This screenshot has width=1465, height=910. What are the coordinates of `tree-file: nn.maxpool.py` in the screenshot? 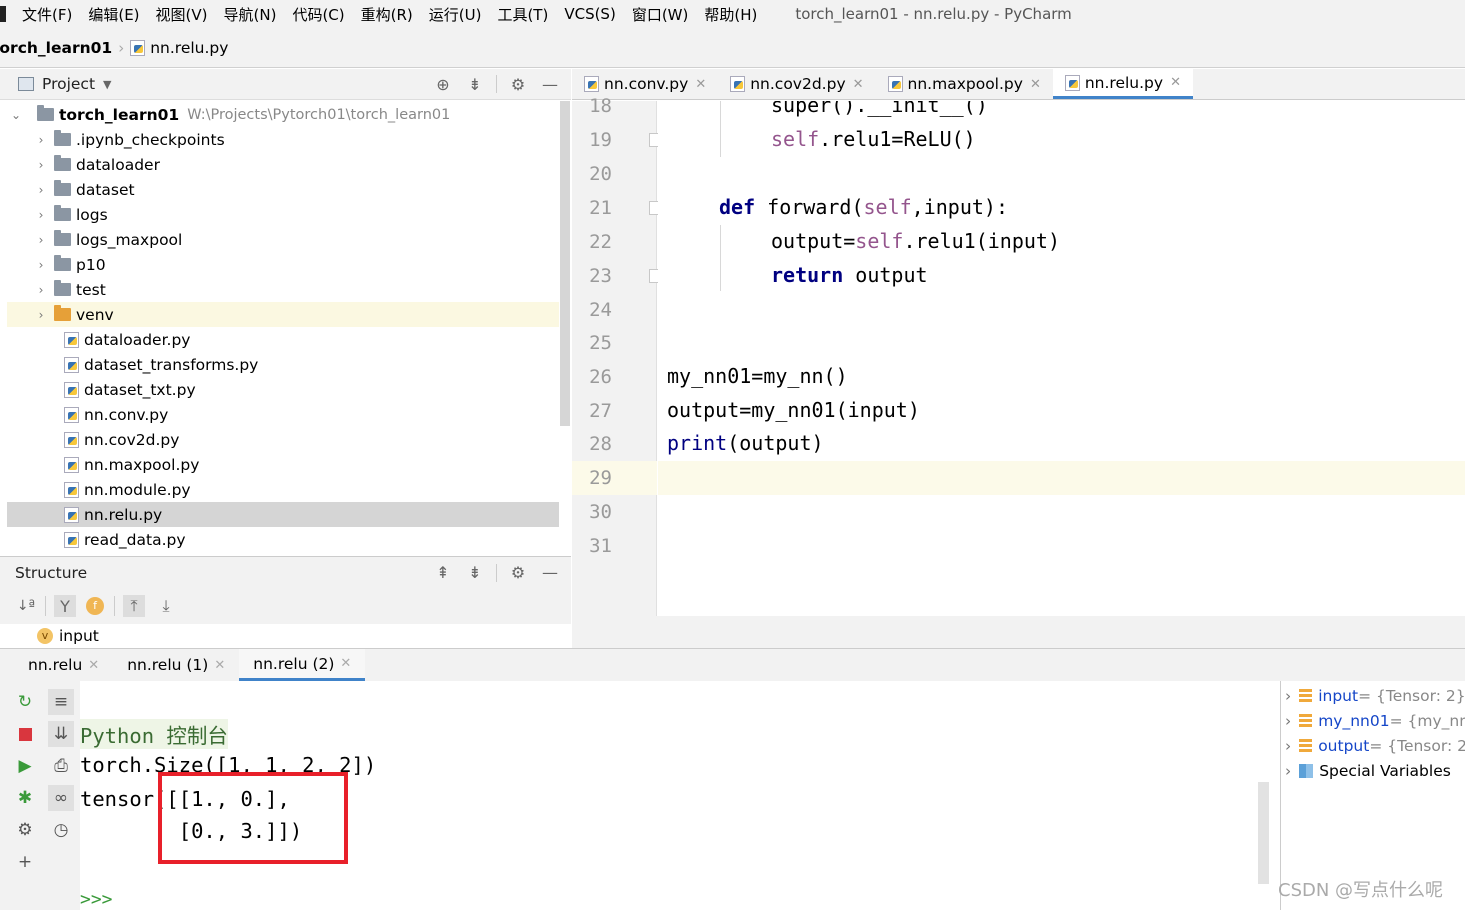 It's located at (283, 464).